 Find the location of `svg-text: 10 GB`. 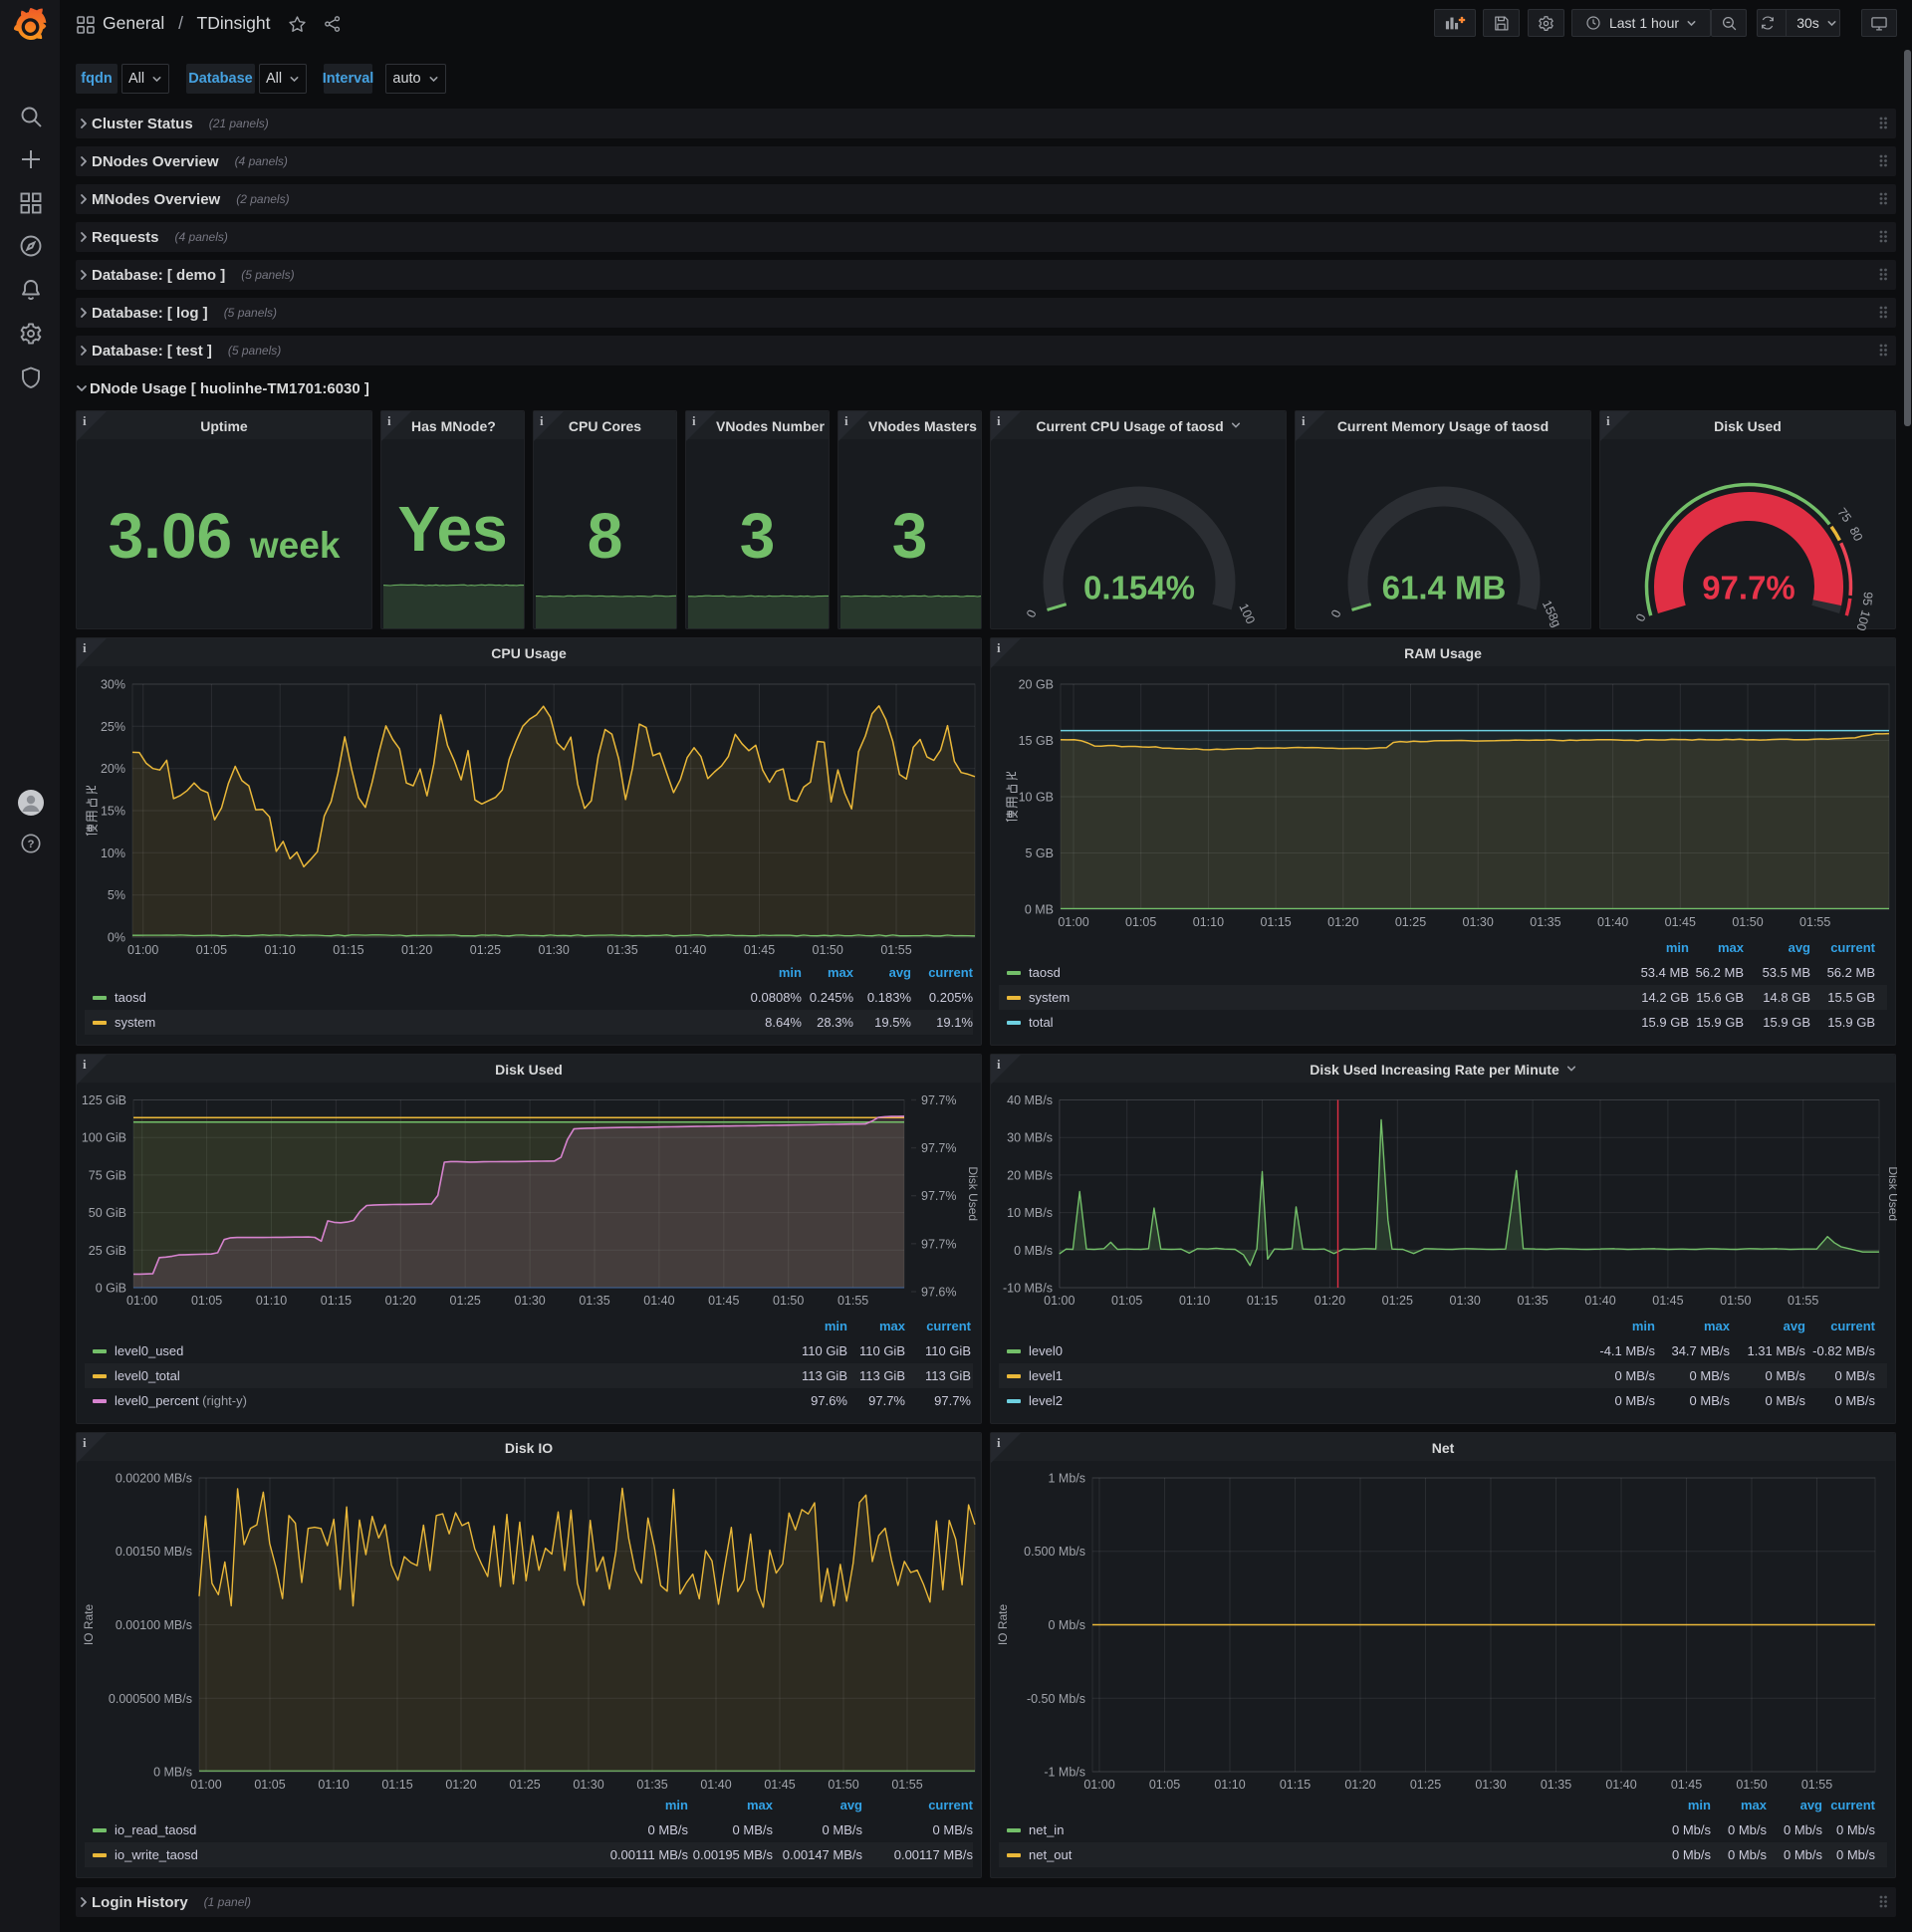

svg-text: 10 GB is located at coordinates (1036, 798).